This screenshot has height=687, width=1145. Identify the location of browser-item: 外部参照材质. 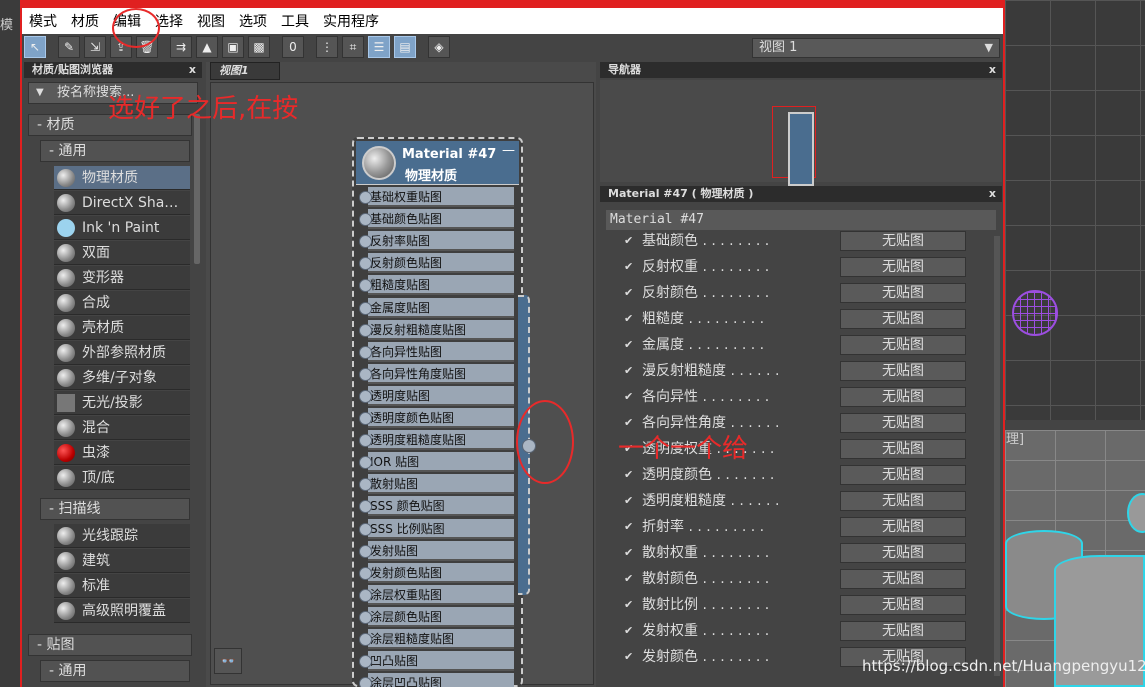
(122, 353).